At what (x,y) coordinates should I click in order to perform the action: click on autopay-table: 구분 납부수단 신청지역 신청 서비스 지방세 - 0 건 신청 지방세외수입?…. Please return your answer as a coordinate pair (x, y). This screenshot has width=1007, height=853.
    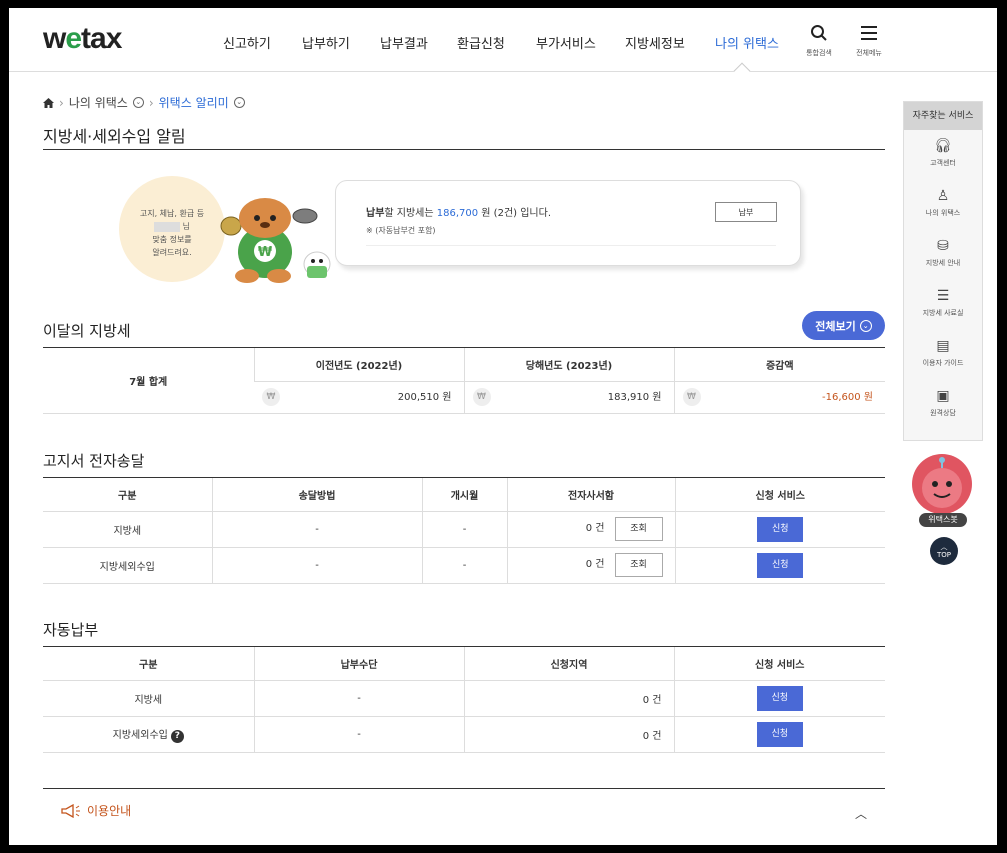
    Looking at the image, I should click on (464, 700).